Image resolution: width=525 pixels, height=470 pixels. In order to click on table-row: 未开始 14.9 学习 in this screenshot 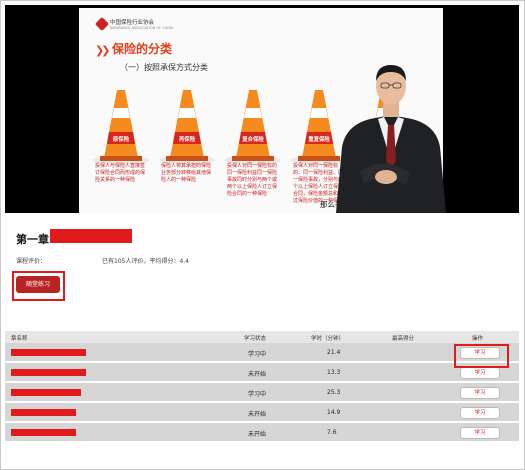, I will do `click(262, 413)`.